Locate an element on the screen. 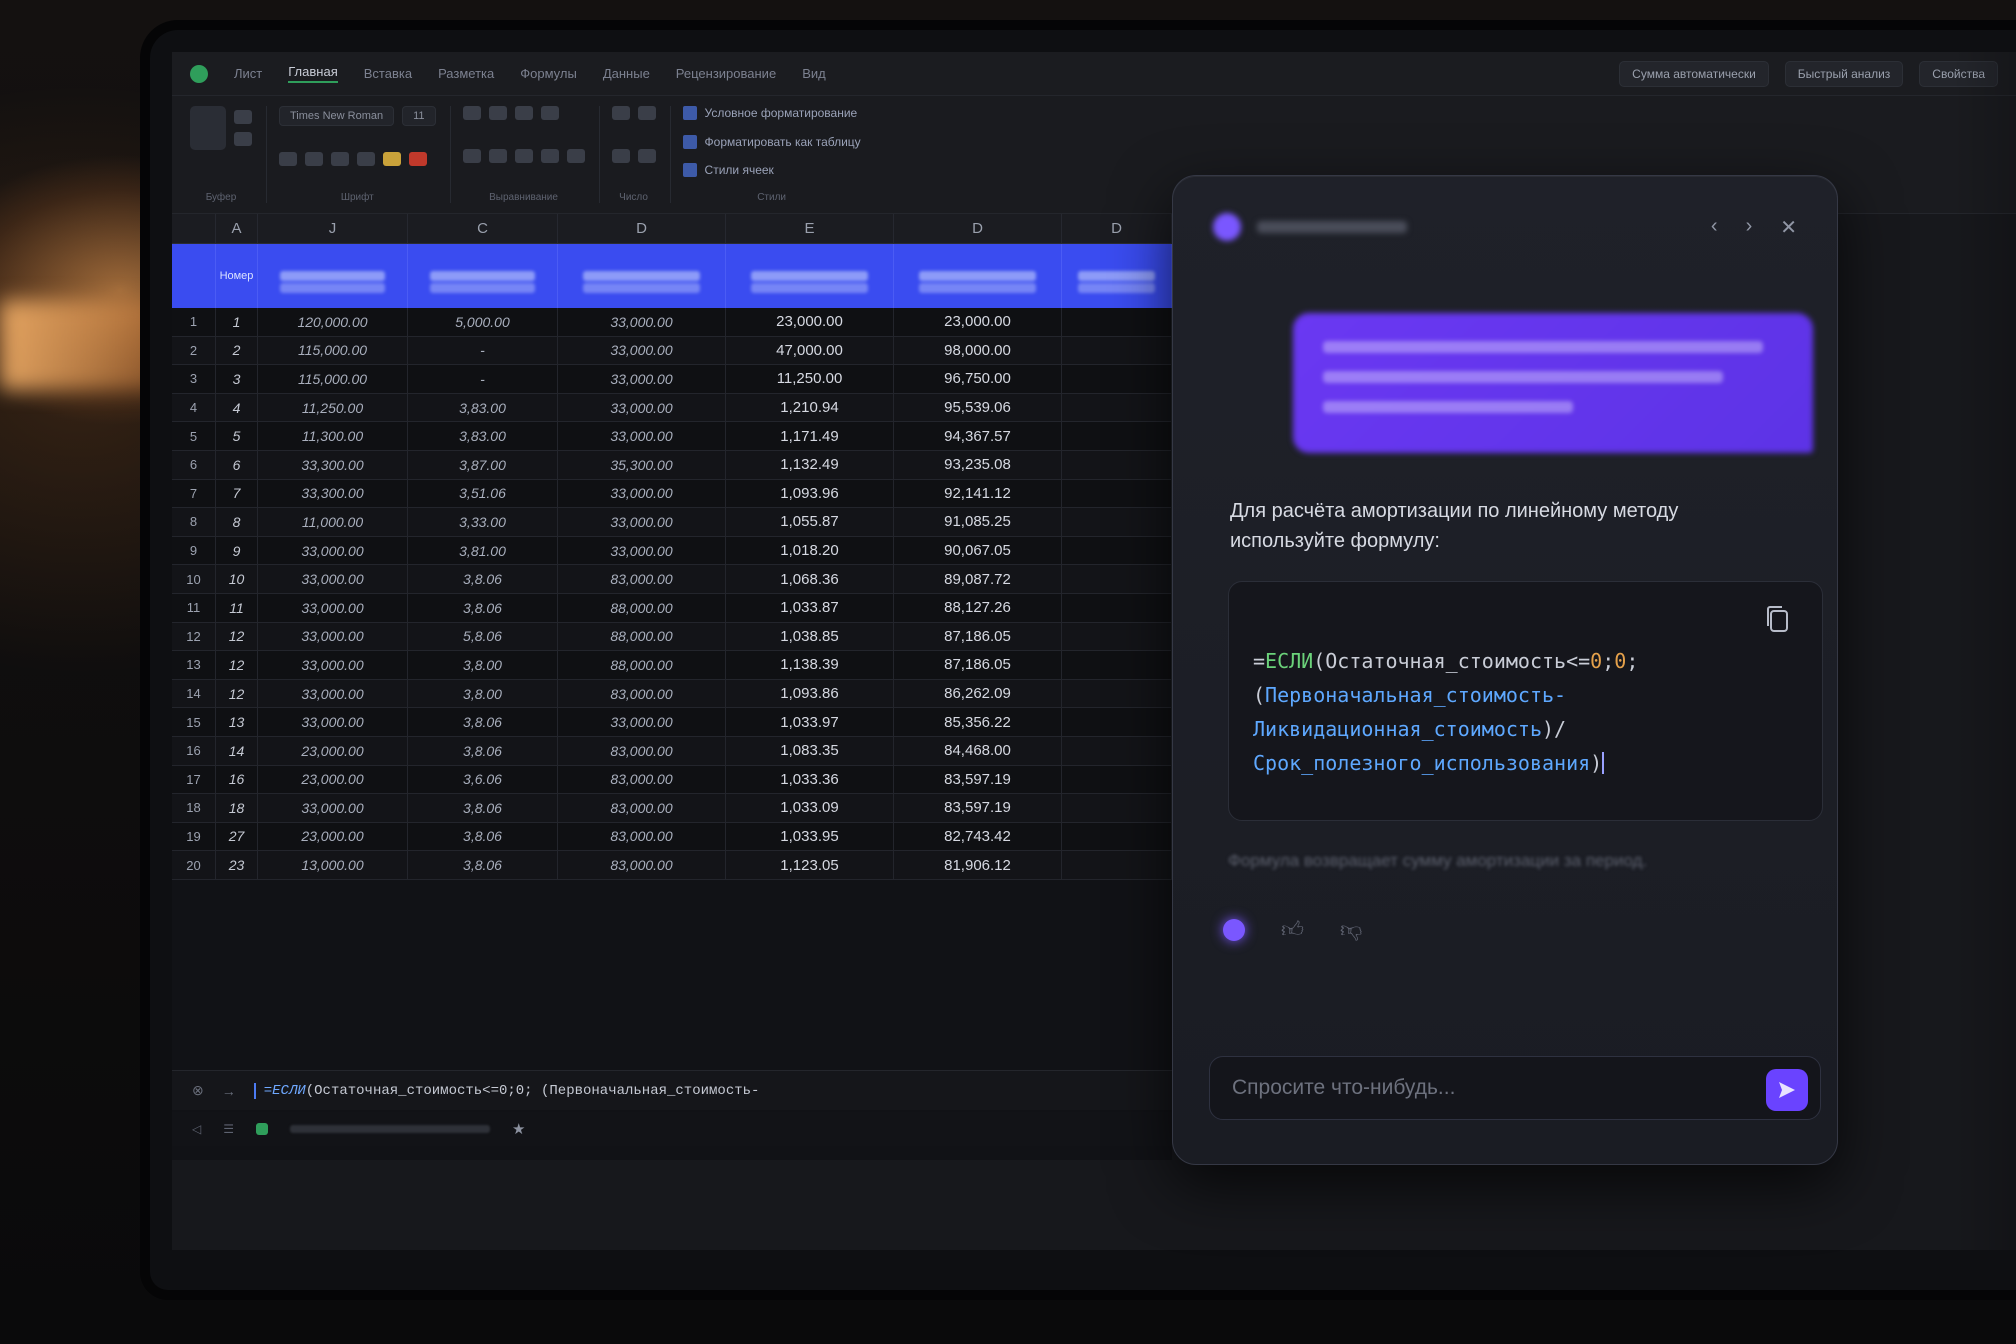 The height and width of the screenshot is (1344, 2016). decimal-increase-icon is located at coordinates (620, 156).